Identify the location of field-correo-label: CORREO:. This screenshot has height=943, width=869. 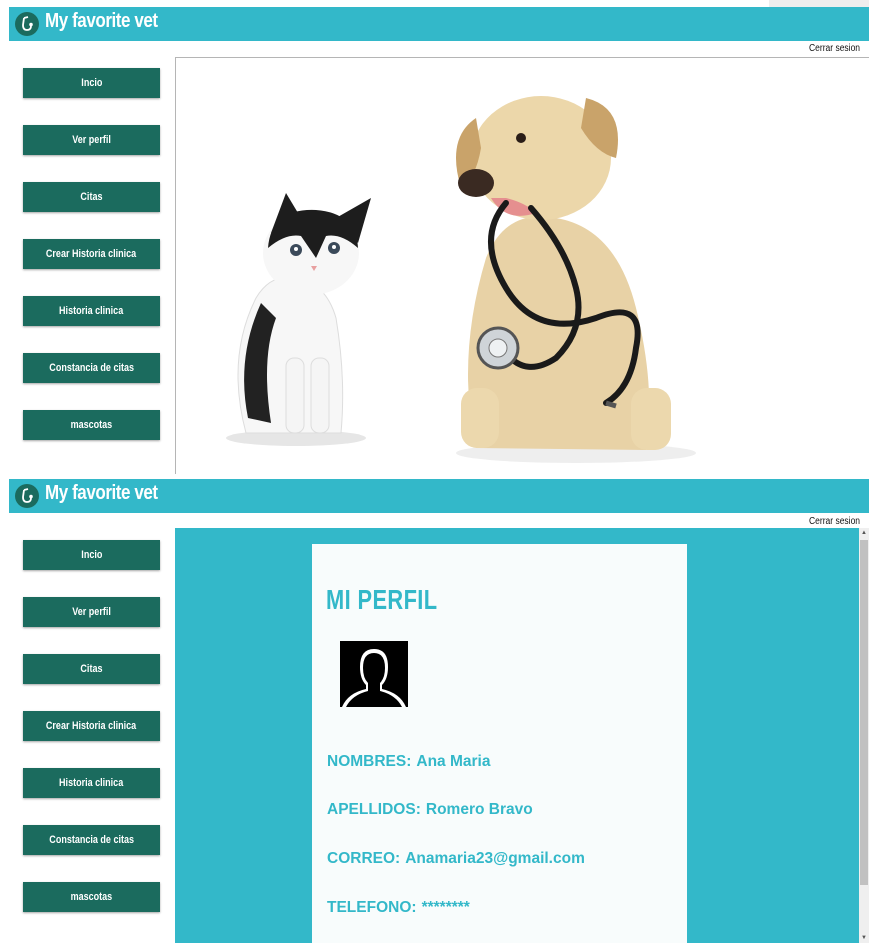
(364, 858).